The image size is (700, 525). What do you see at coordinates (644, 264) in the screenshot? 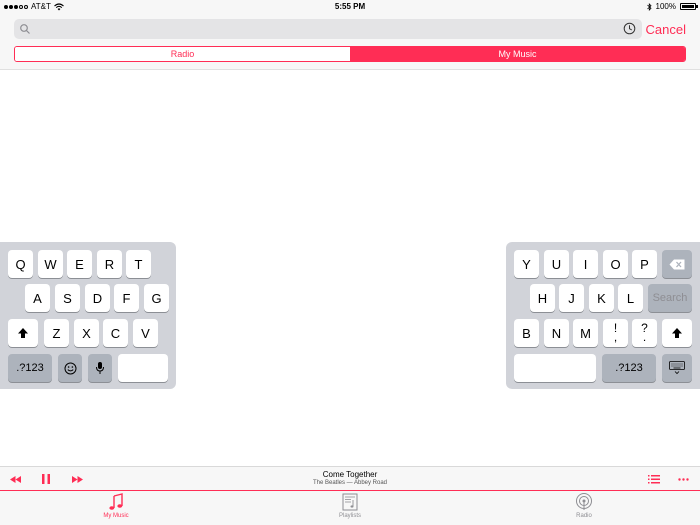
I see `key-p: P` at bounding box center [644, 264].